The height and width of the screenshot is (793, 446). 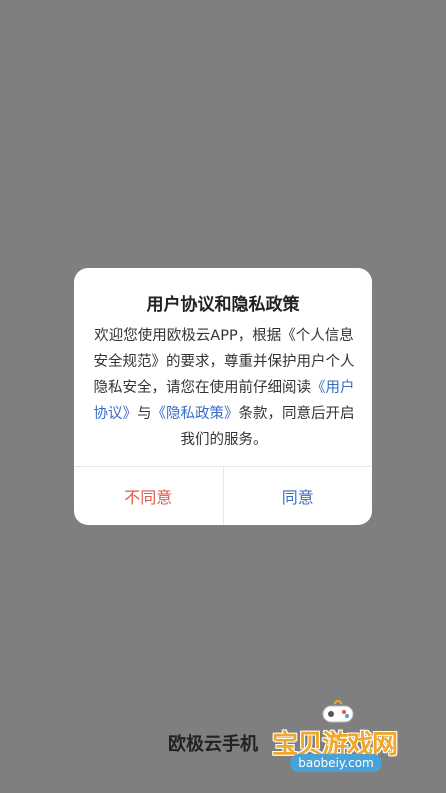 I want to click on dialog-buttons: 不同意 同意, so click(x=223, y=495).